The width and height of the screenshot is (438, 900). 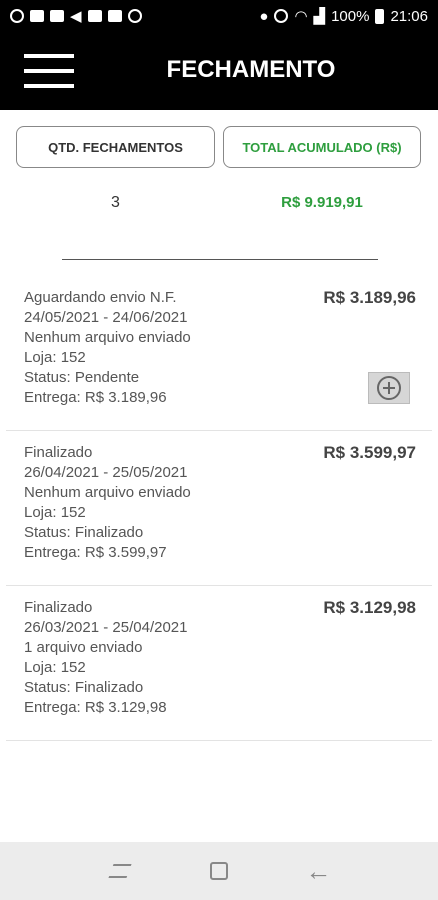 I want to click on home-button, so click(x=219, y=871).